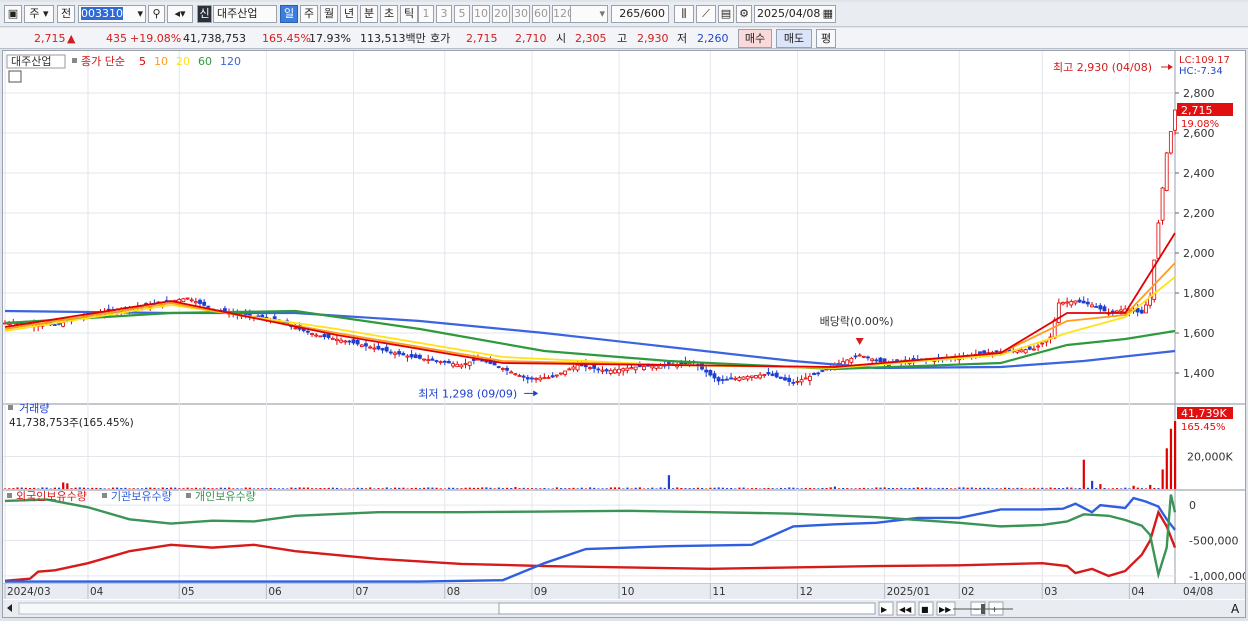 The image size is (1248, 621). What do you see at coordinates (1217, 576) in the screenshot?
I see `holding-tick-label-2: -1,000,000` at bounding box center [1217, 576].